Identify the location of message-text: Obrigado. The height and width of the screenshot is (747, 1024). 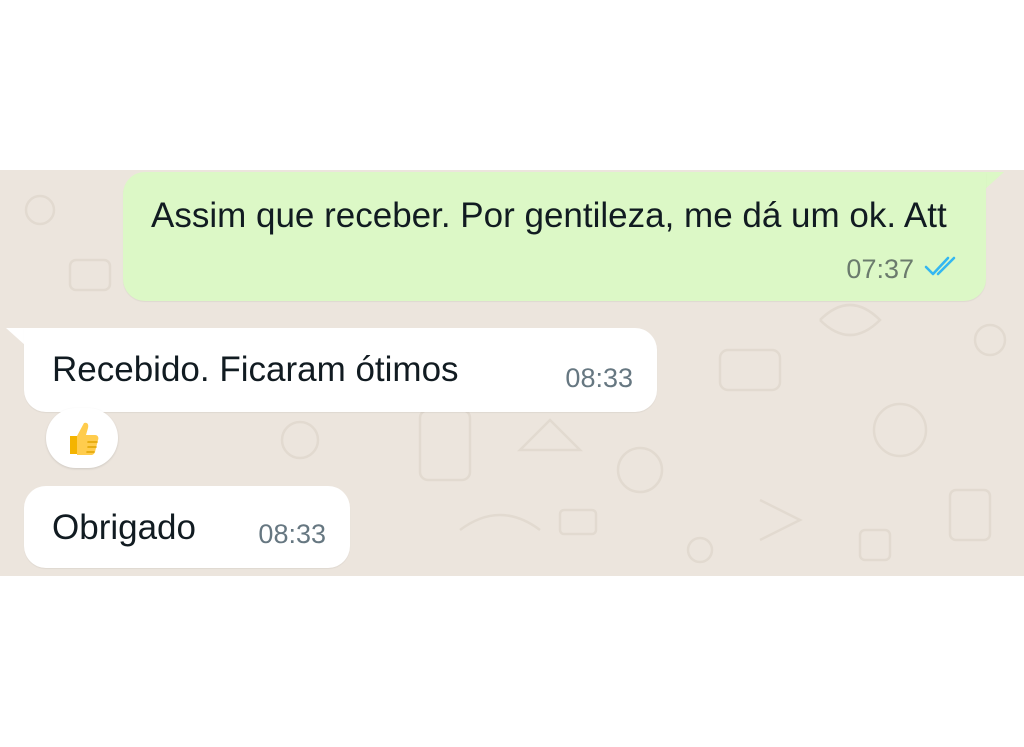
(124, 527).